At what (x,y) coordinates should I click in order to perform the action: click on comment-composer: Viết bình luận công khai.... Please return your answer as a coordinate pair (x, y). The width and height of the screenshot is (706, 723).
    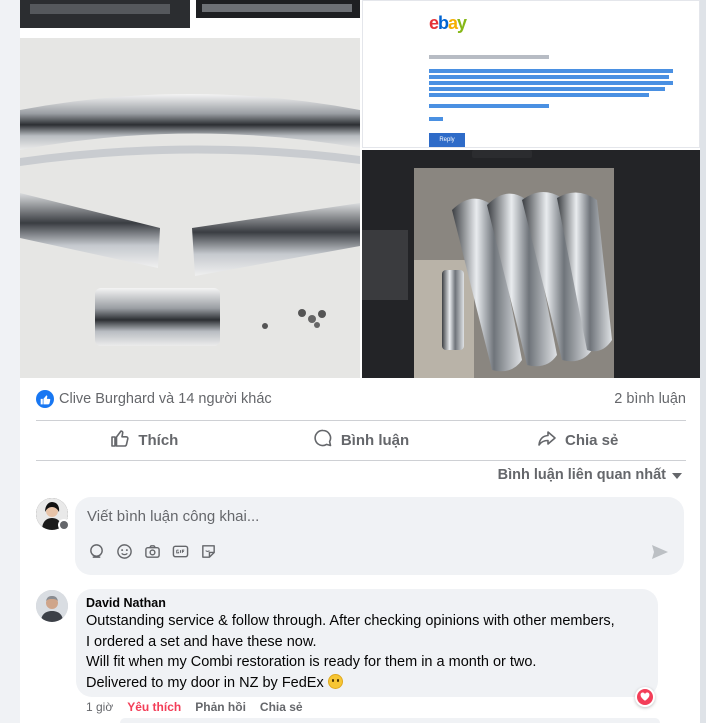
    Looking at the image, I should click on (379, 536).